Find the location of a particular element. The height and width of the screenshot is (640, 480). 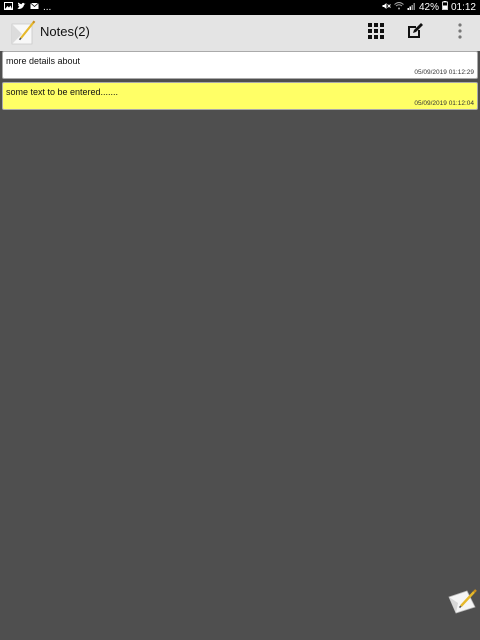

edit-note-button is located at coordinates (415, 33).